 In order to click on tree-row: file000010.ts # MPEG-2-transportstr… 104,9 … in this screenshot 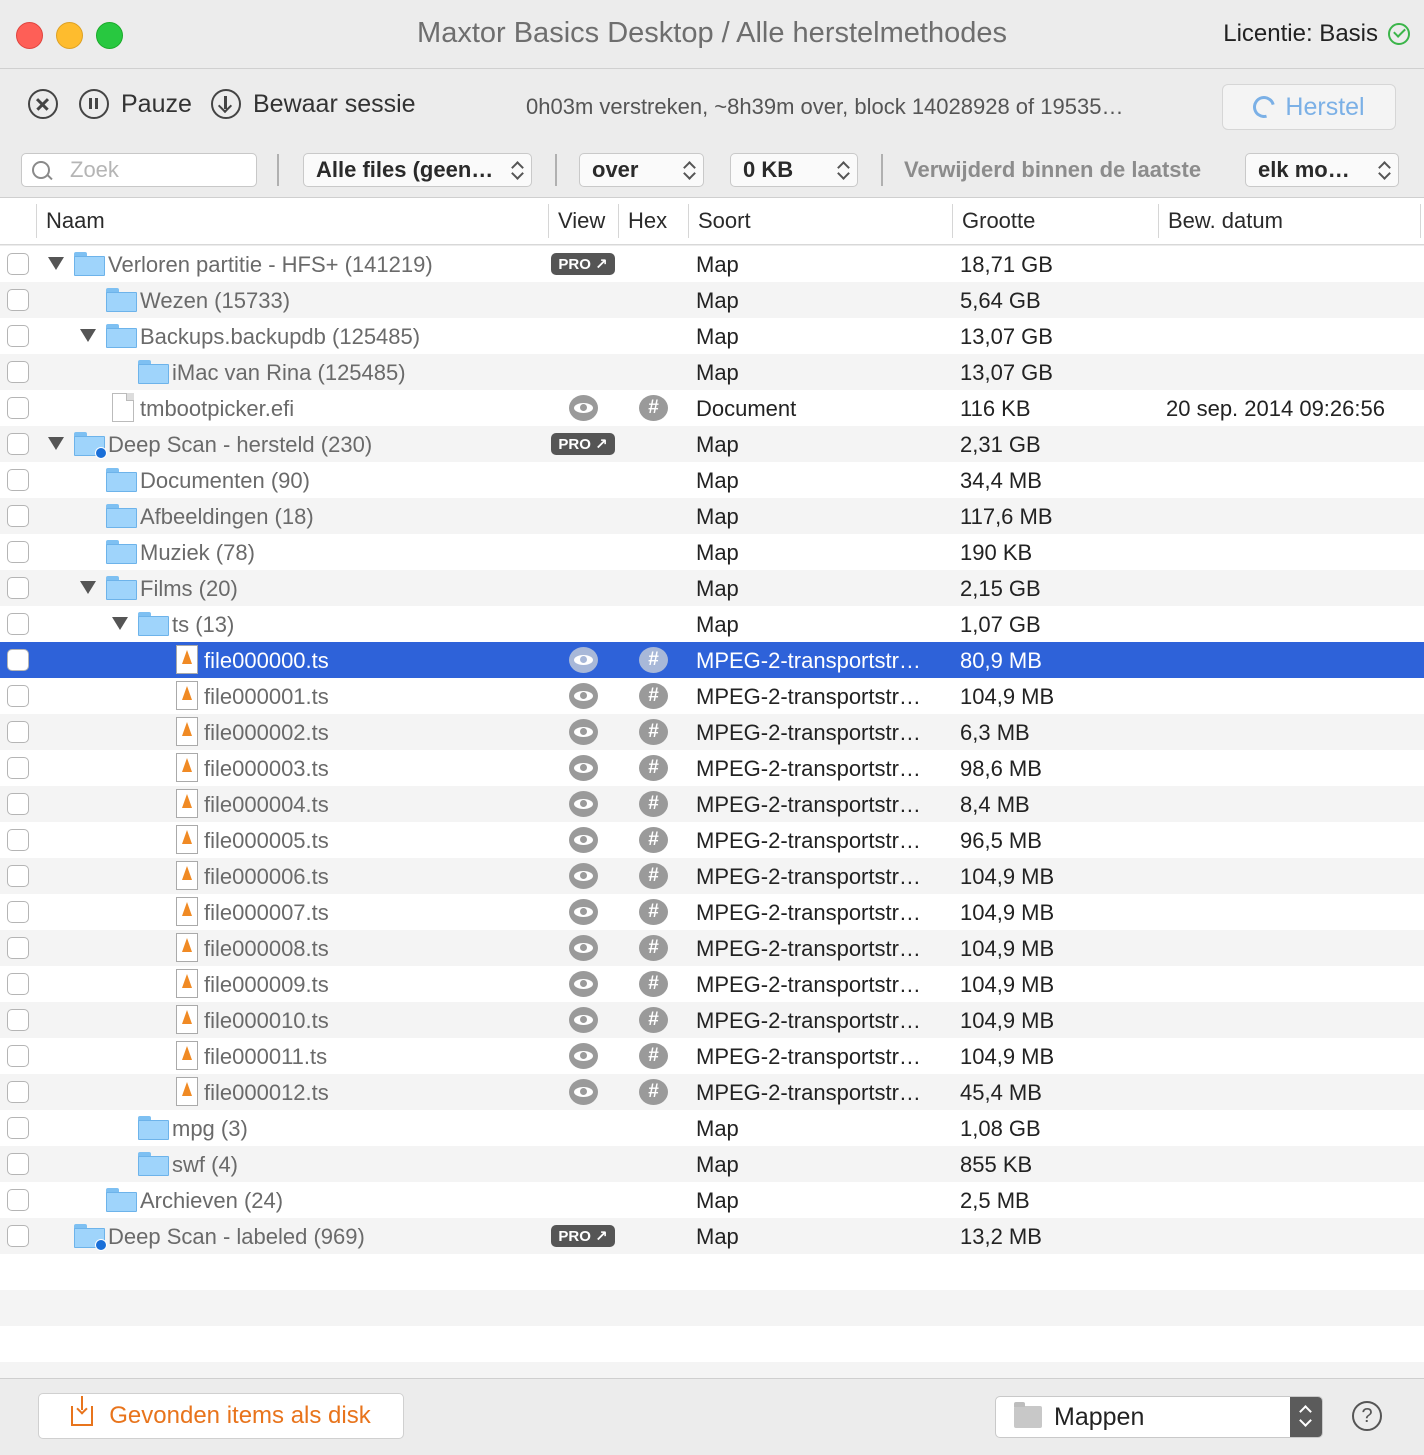, I will do `click(712, 1020)`.